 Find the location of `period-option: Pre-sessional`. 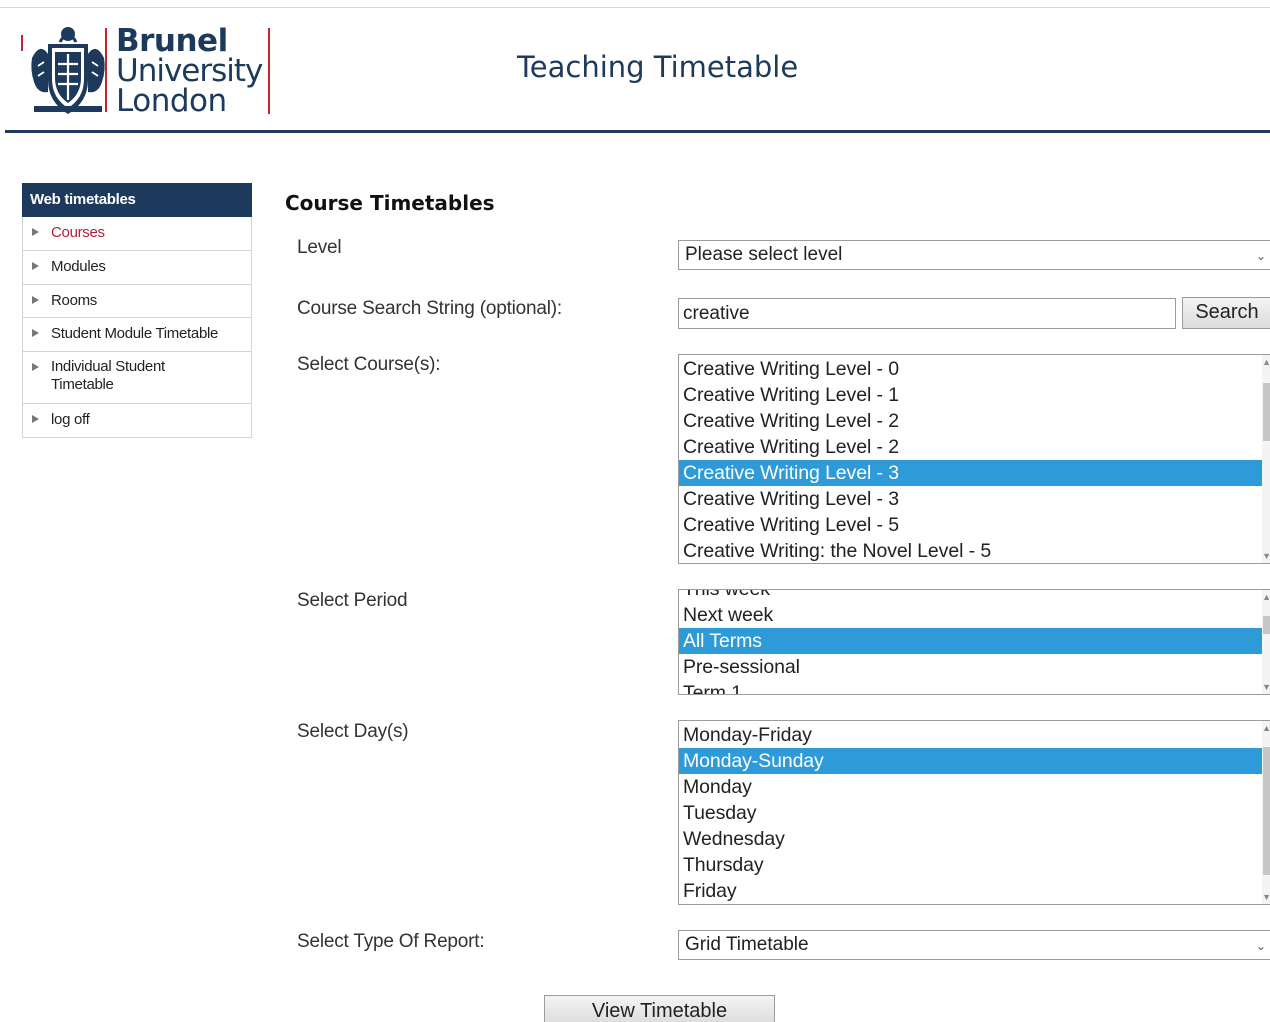

period-option: Pre-sessional is located at coordinates (971, 667).